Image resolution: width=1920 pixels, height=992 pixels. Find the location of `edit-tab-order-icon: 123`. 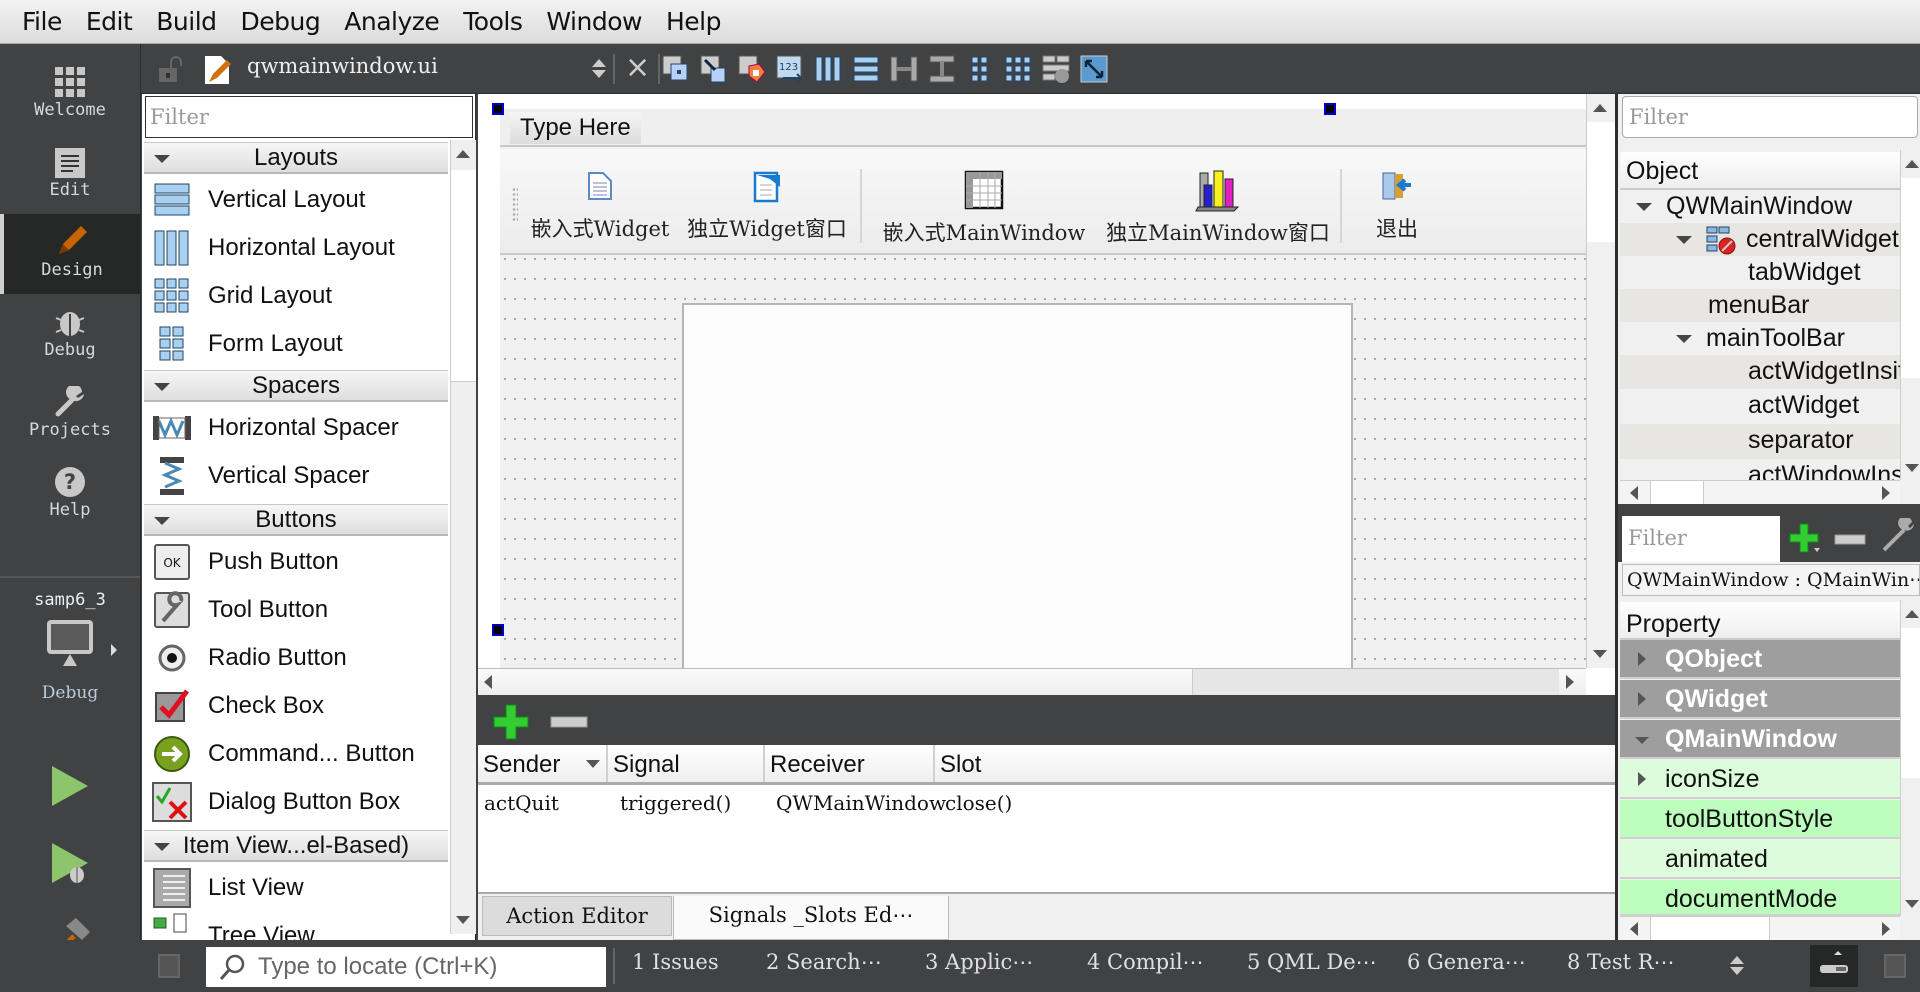

edit-tab-order-icon: 123 is located at coordinates (790, 69).